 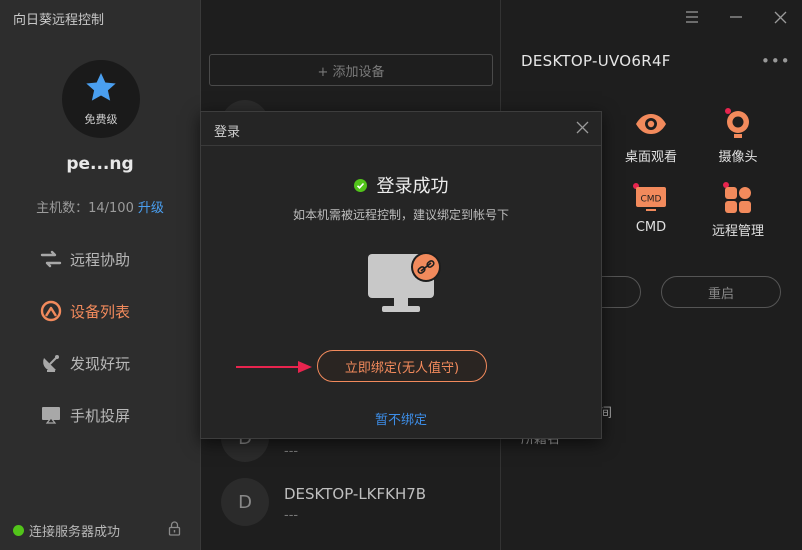 I want to click on host-count: 主机数：14/100 升级, so click(x=100, y=206).